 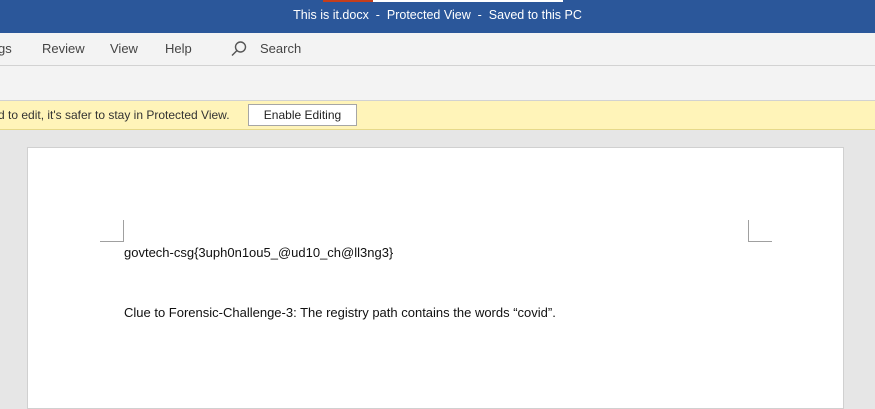 I want to click on search-icon, so click(x=239, y=49).